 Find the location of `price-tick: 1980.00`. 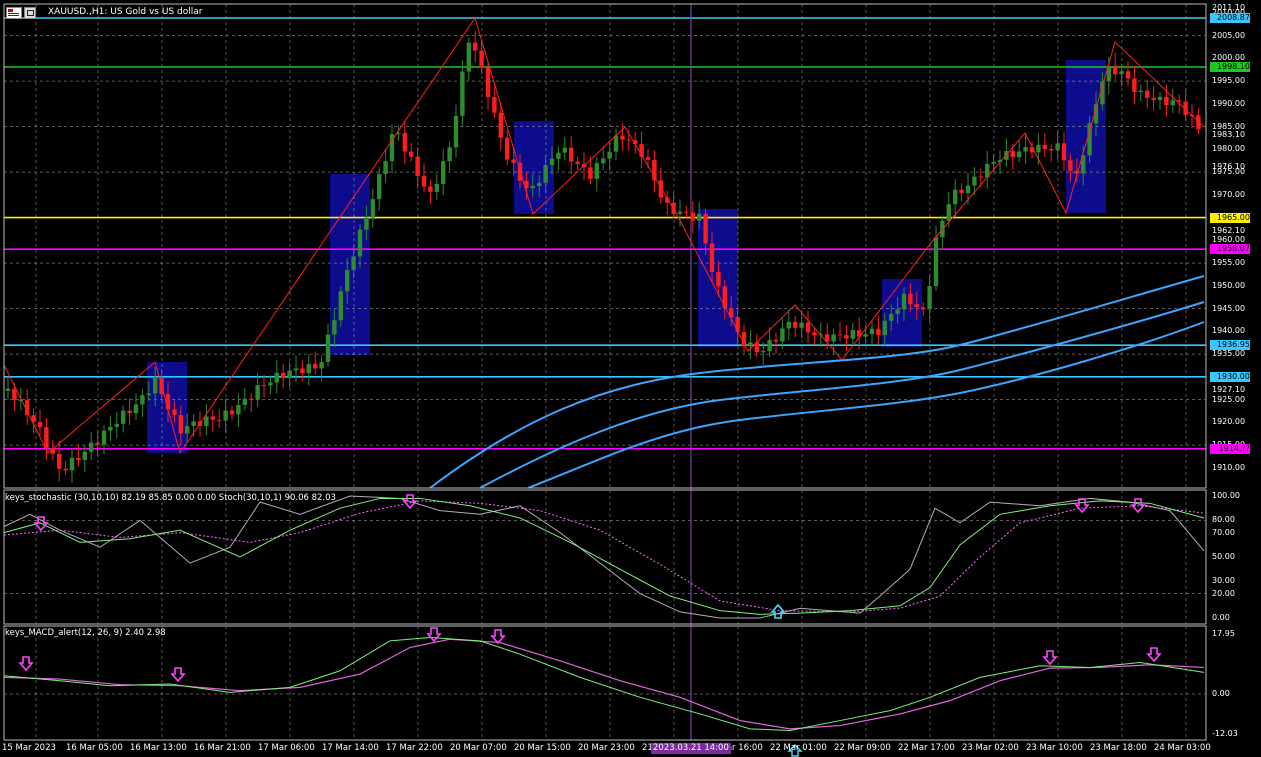

price-tick: 1980.00 is located at coordinates (1229, 149).